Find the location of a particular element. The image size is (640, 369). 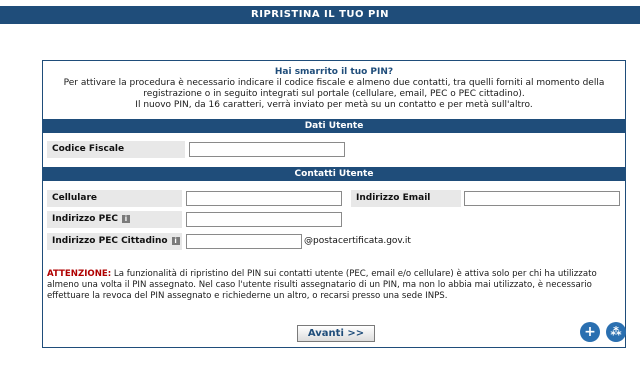

zoom-in-icon: + is located at coordinates (590, 332).